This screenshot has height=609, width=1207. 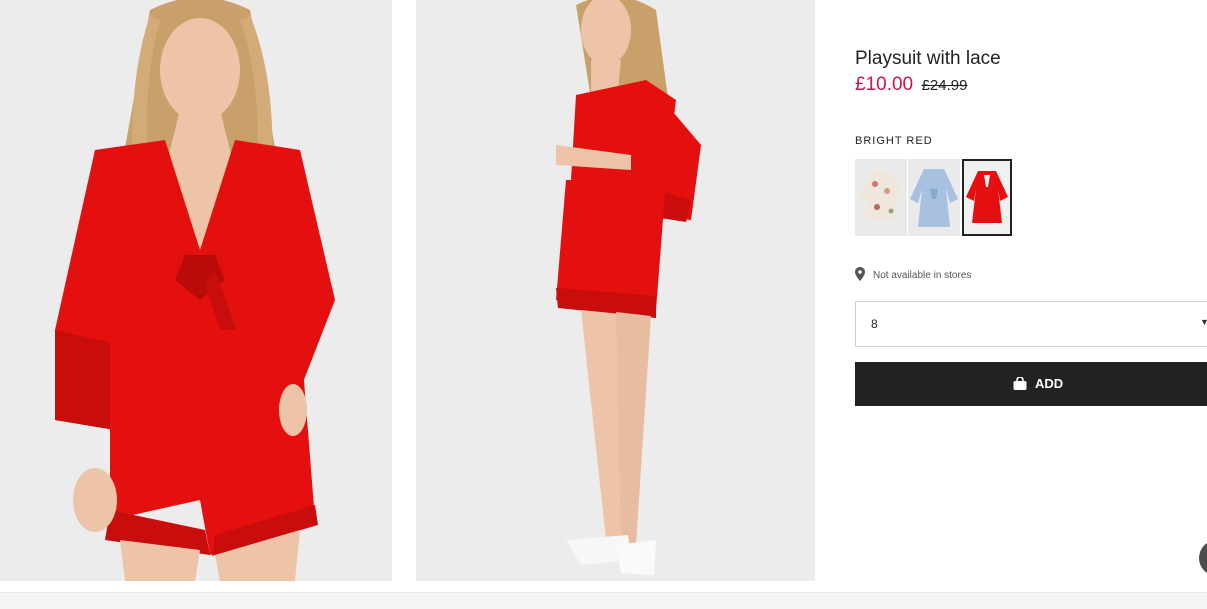 I want to click on chevron-down-icon: ▼, so click(x=1203, y=322).